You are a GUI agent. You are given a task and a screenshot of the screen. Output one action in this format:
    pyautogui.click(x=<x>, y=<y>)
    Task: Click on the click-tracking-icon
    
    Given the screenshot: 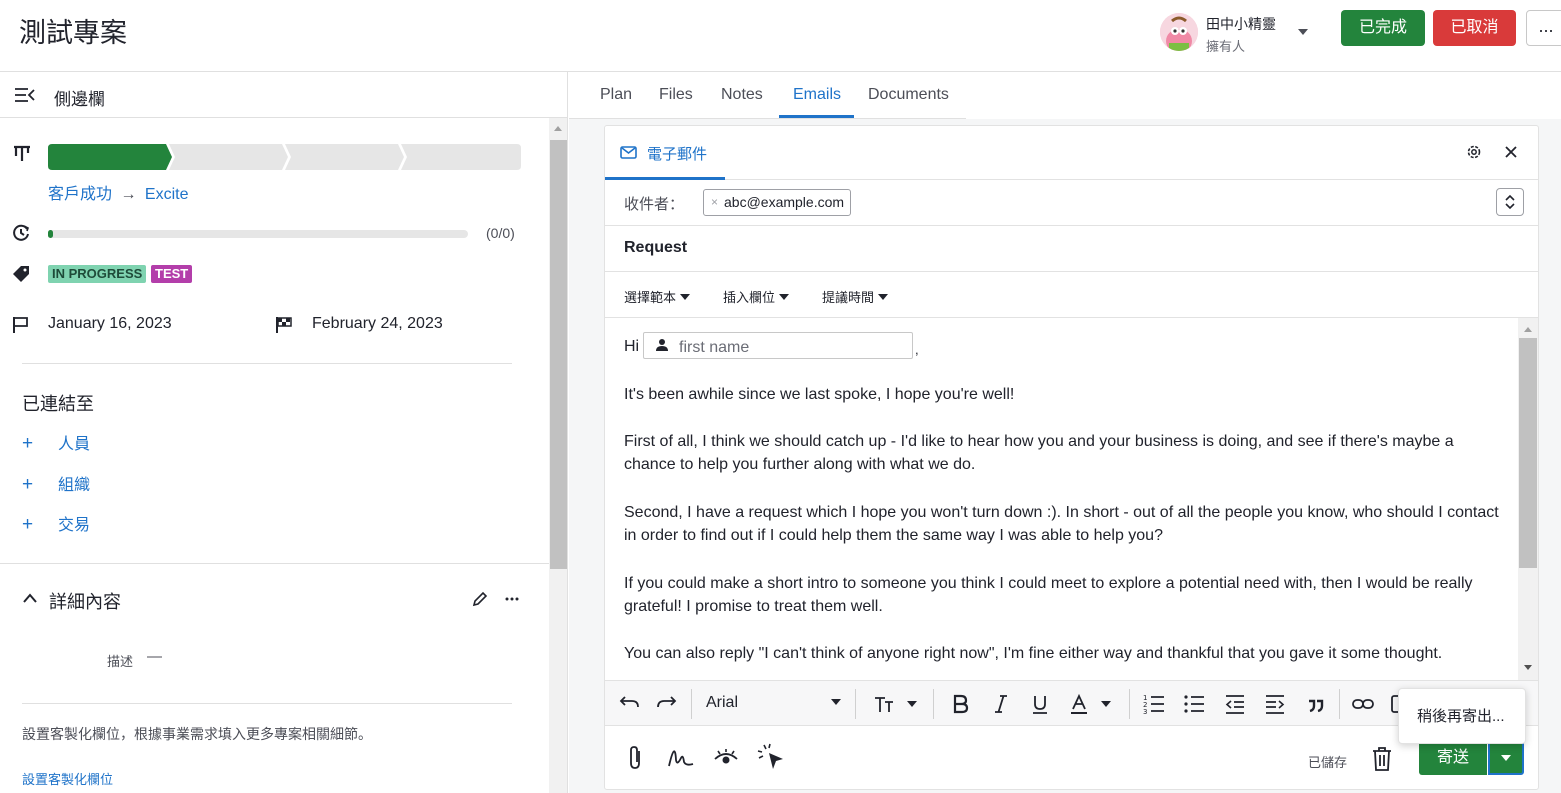 What is the action you would take?
    pyautogui.click(x=772, y=757)
    